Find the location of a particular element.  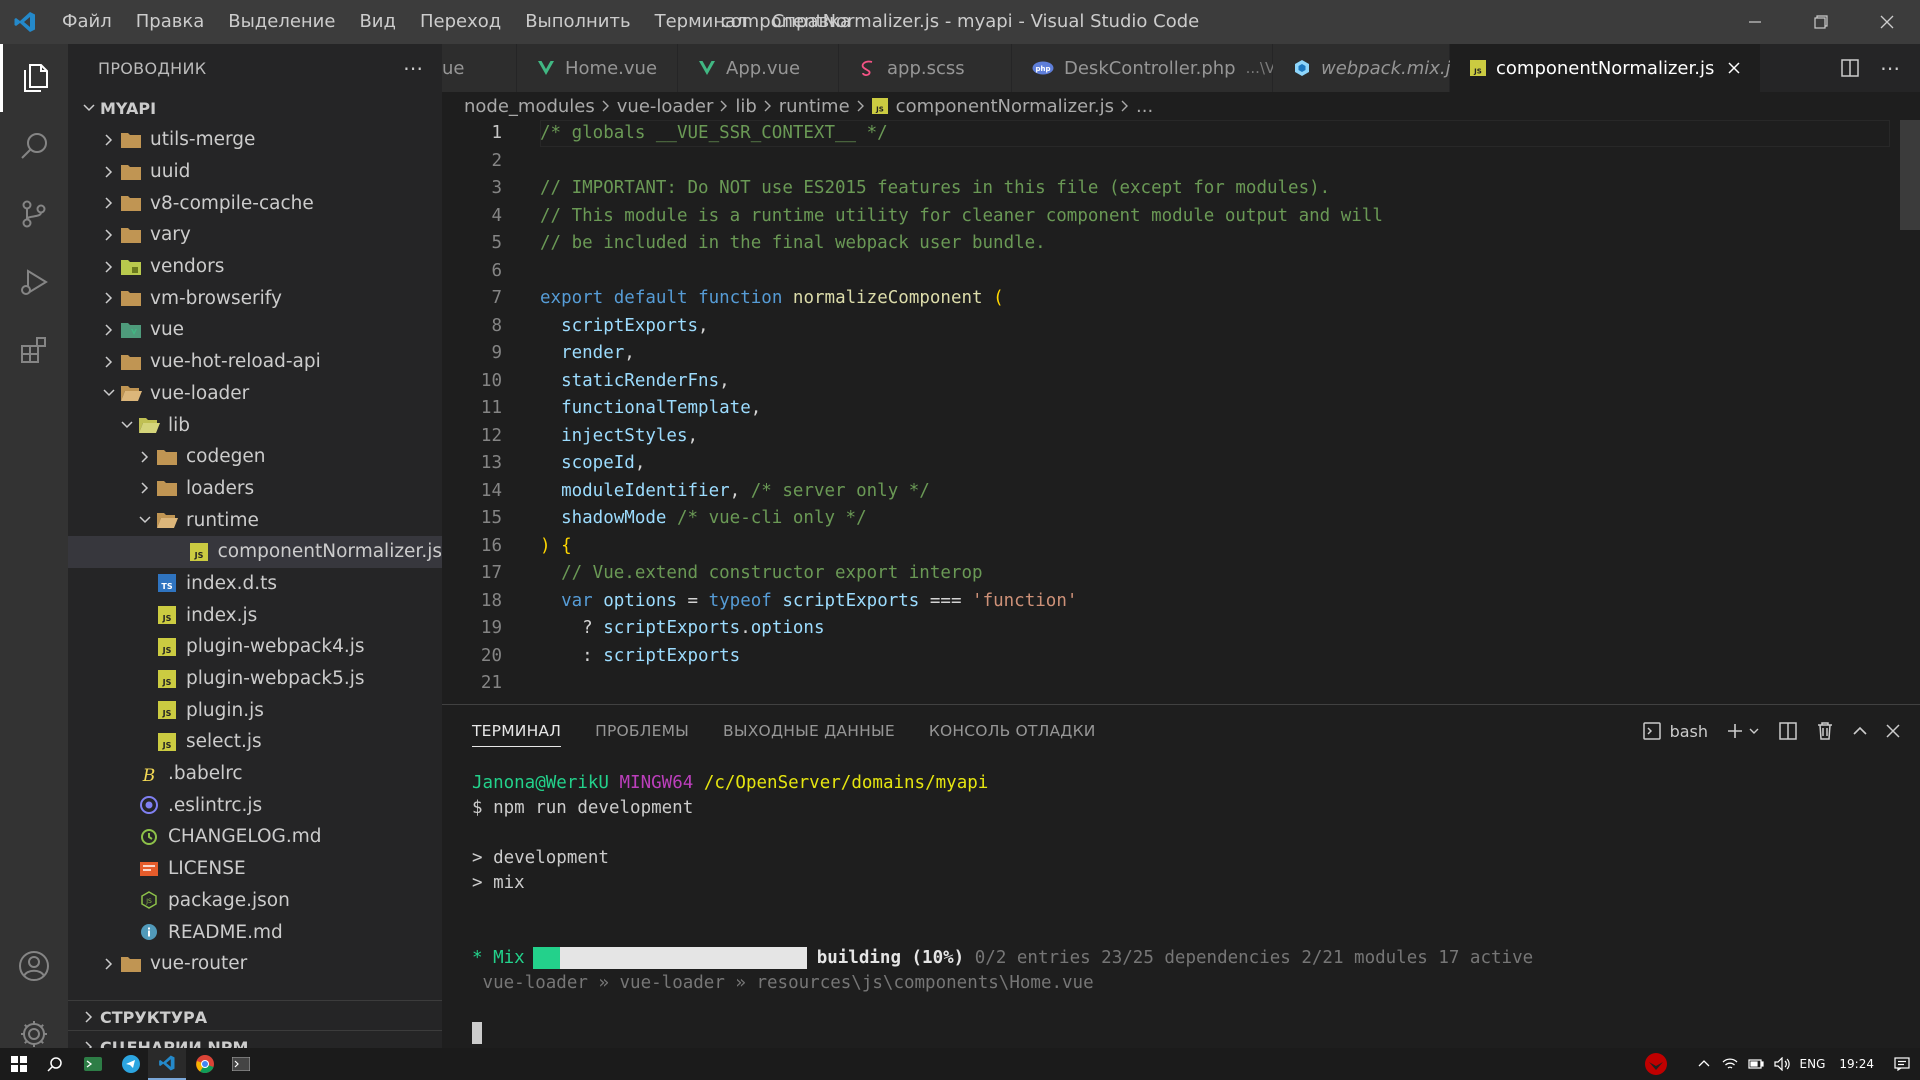

taskbar-chrome-icon is located at coordinates (205, 1064).